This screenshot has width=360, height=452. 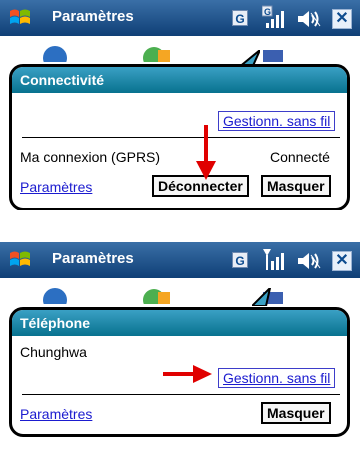 I want to click on connection-name: Ma connexion (GPRS), so click(x=90, y=157).